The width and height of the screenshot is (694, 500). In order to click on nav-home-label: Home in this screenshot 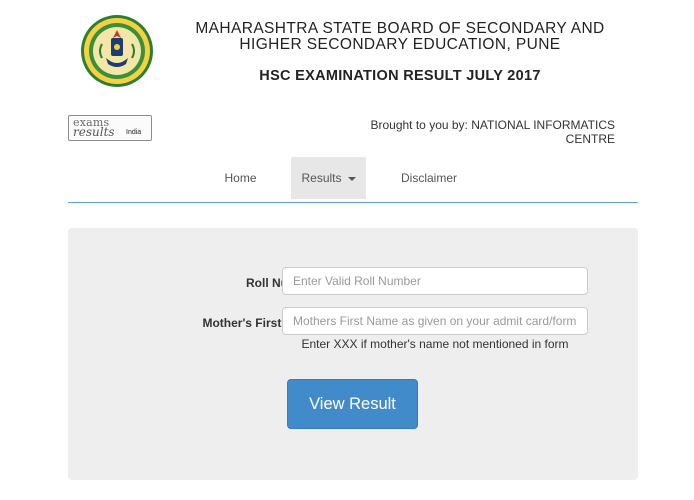, I will do `click(240, 178)`.